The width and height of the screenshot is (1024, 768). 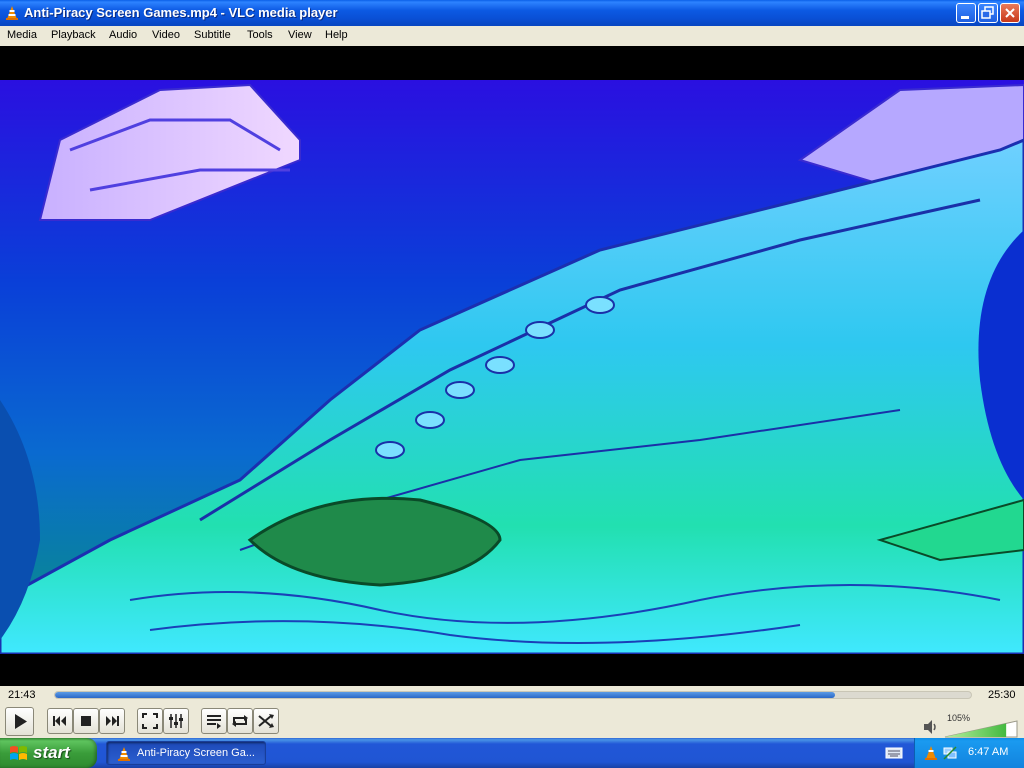 What do you see at coordinates (51, 752) in the screenshot?
I see `start-label: start` at bounding box center [51, 752].